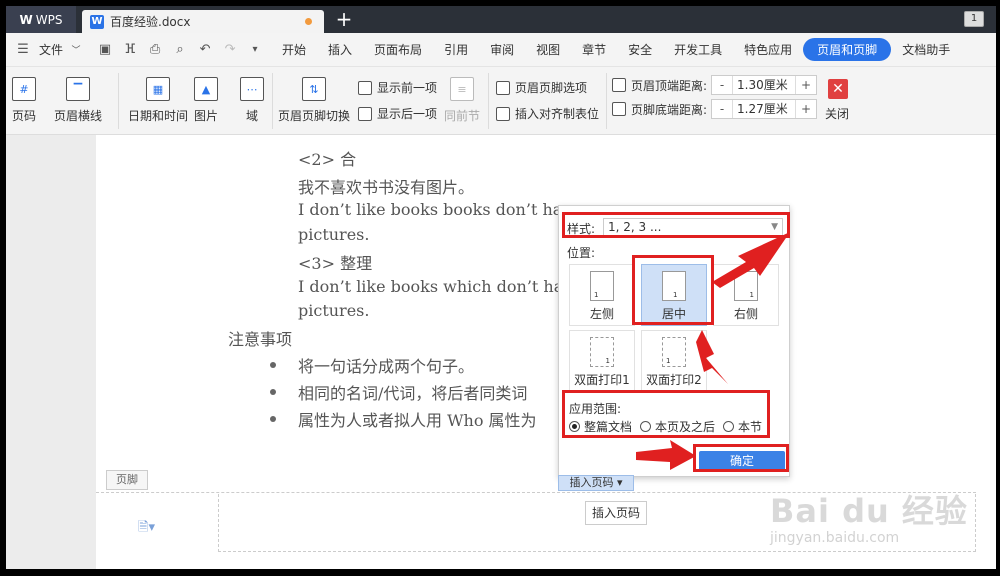 This screenshot has width=1000, height=576. Describe the element at coordinates (712, 357) in the screenshot. I see `arrow-to-scope-icon` at that location.